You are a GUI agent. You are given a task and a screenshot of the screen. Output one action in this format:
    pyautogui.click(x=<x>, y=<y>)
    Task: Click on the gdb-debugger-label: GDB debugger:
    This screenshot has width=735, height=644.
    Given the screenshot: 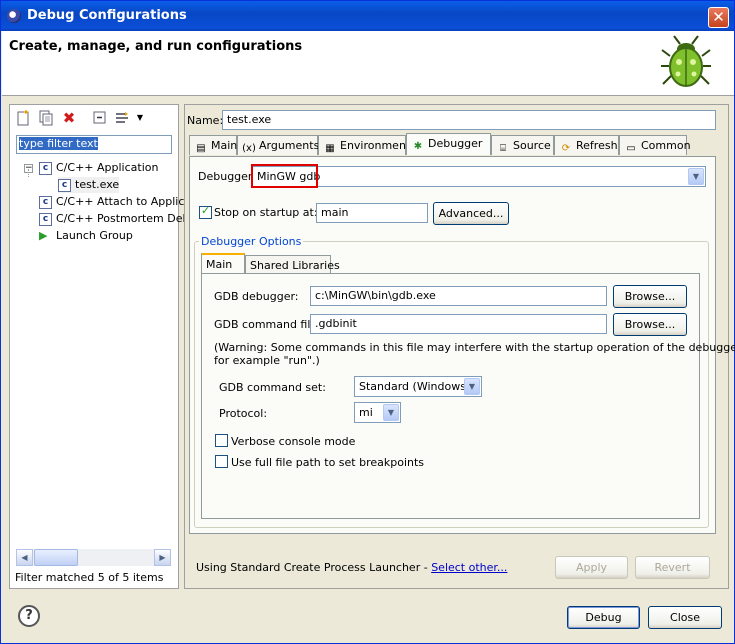 What is the action you would take?
    pyautogui.click(x=256, y=296)
    